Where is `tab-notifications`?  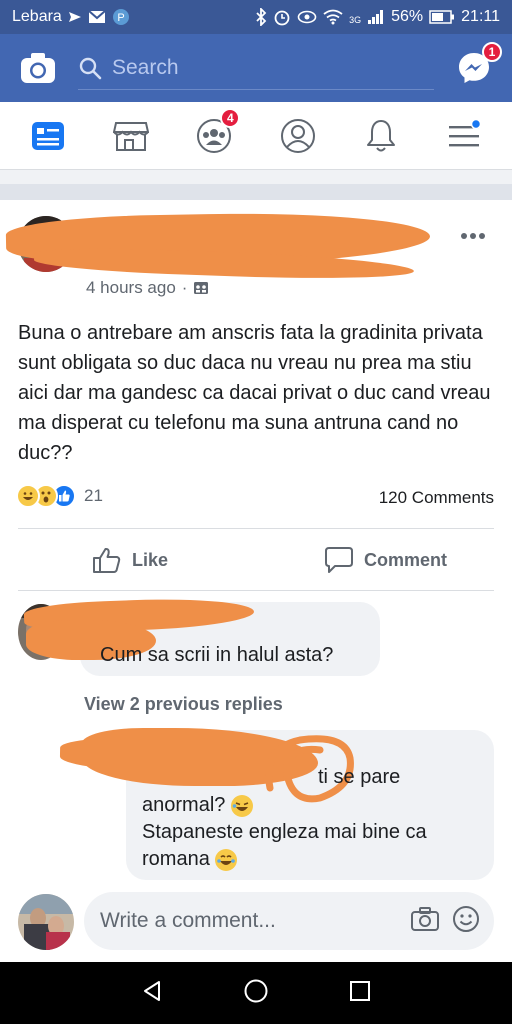
tab-notifications is located at coordinates (381, 136).